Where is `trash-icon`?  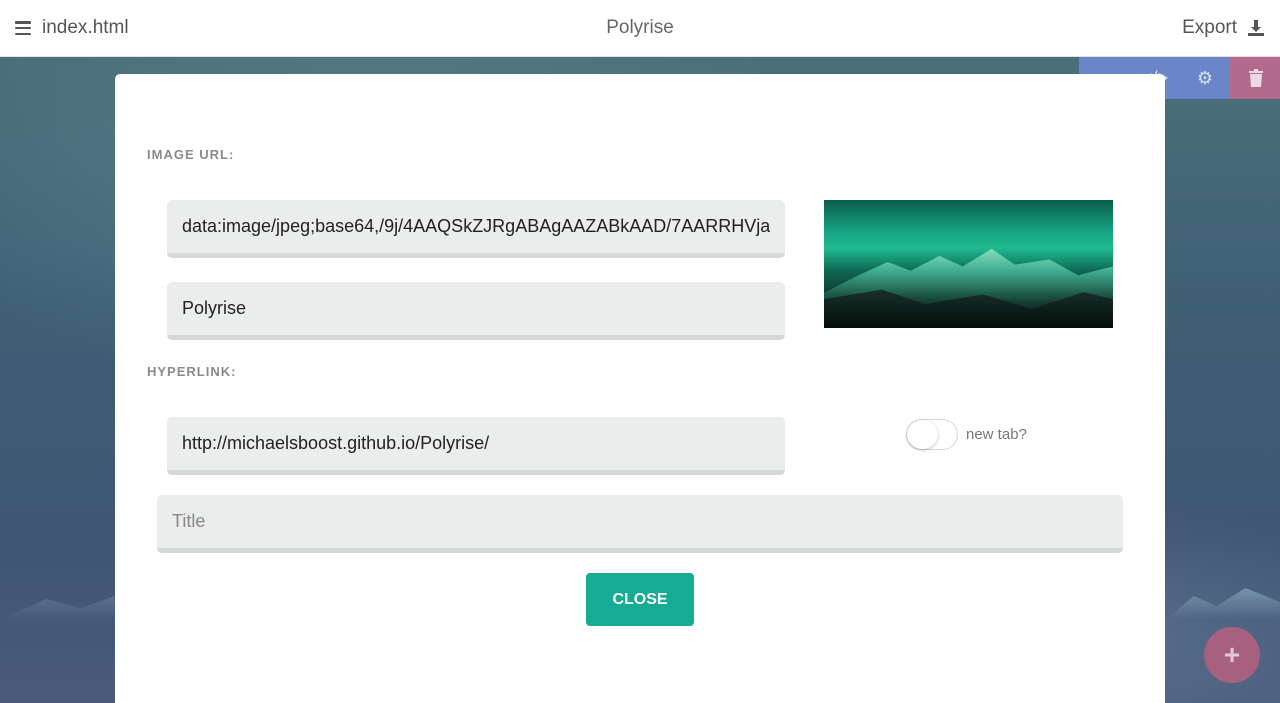 trash-icon is located at coordinates (1255, 78).